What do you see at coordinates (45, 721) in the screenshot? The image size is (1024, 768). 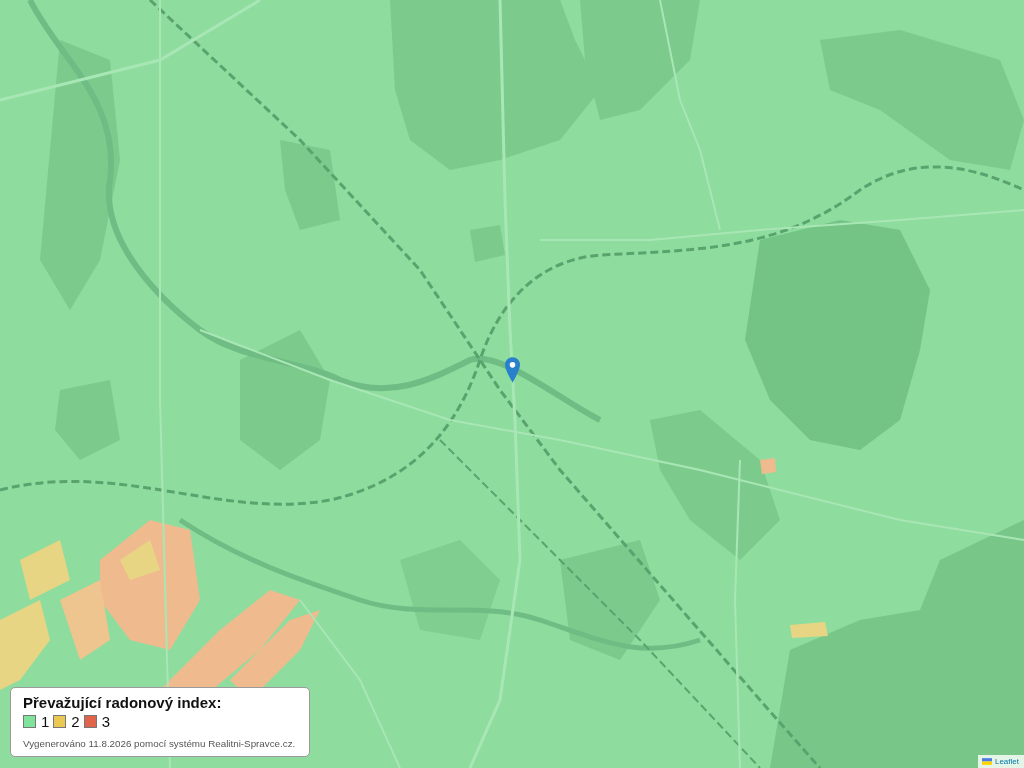 I see `legend-label: 1` at bounding box center [45, 721].